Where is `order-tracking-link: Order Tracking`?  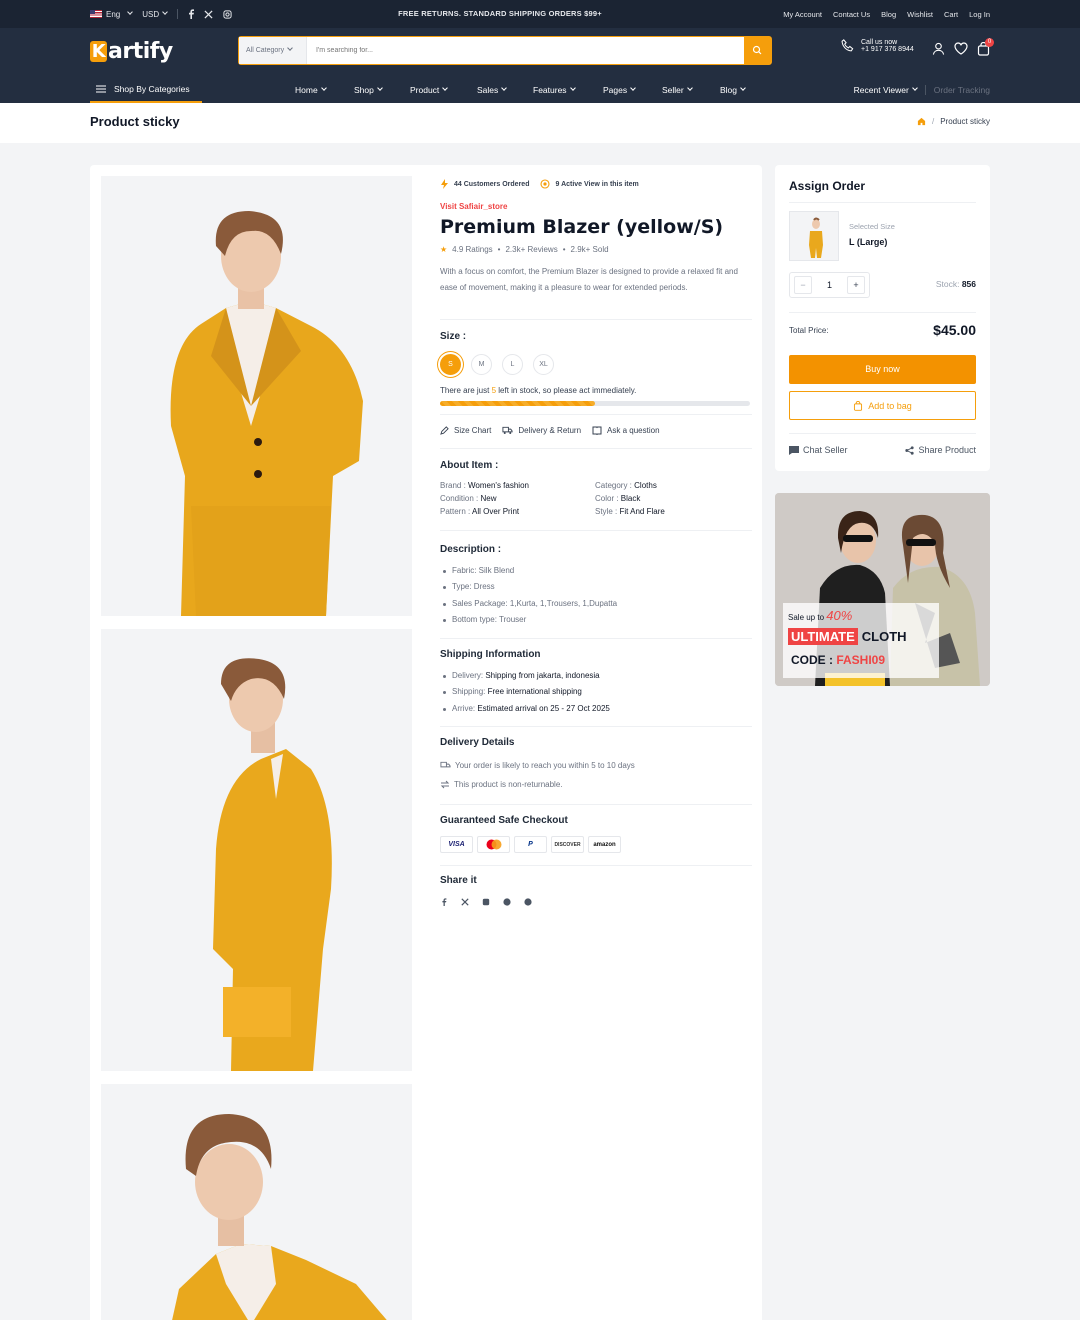
order-tracking-link: Order Tracking is located at coordinates (962, 90).